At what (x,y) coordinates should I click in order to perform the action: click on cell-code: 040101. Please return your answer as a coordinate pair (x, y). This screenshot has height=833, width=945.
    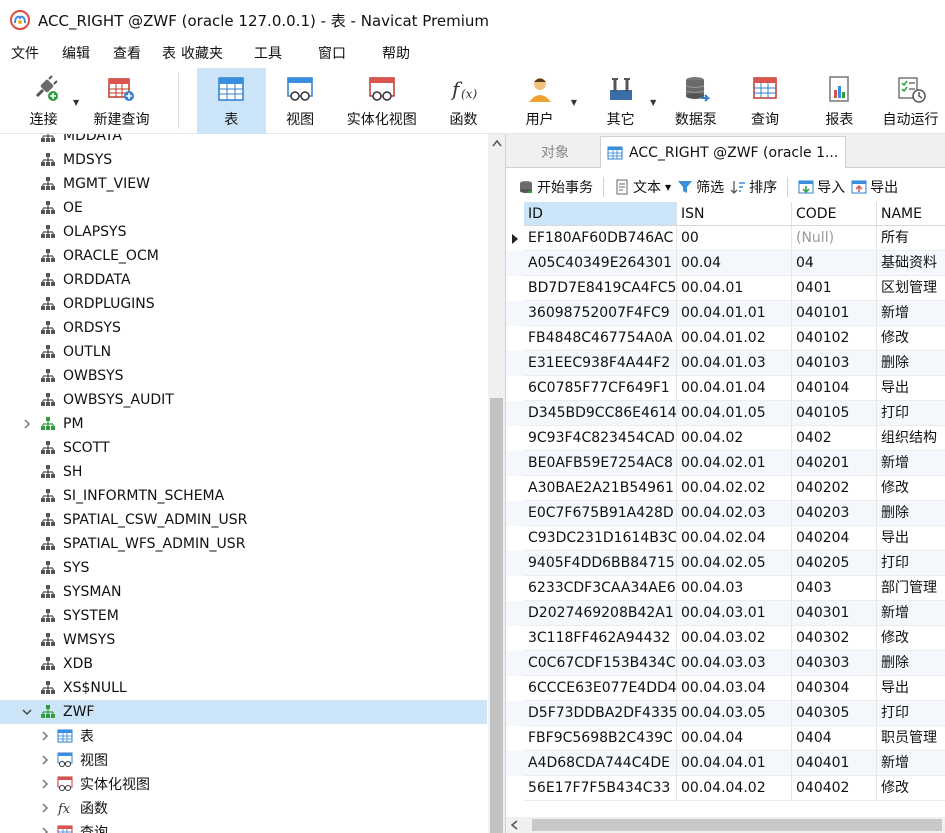
    Looking at the image, I should click on (834, 313).